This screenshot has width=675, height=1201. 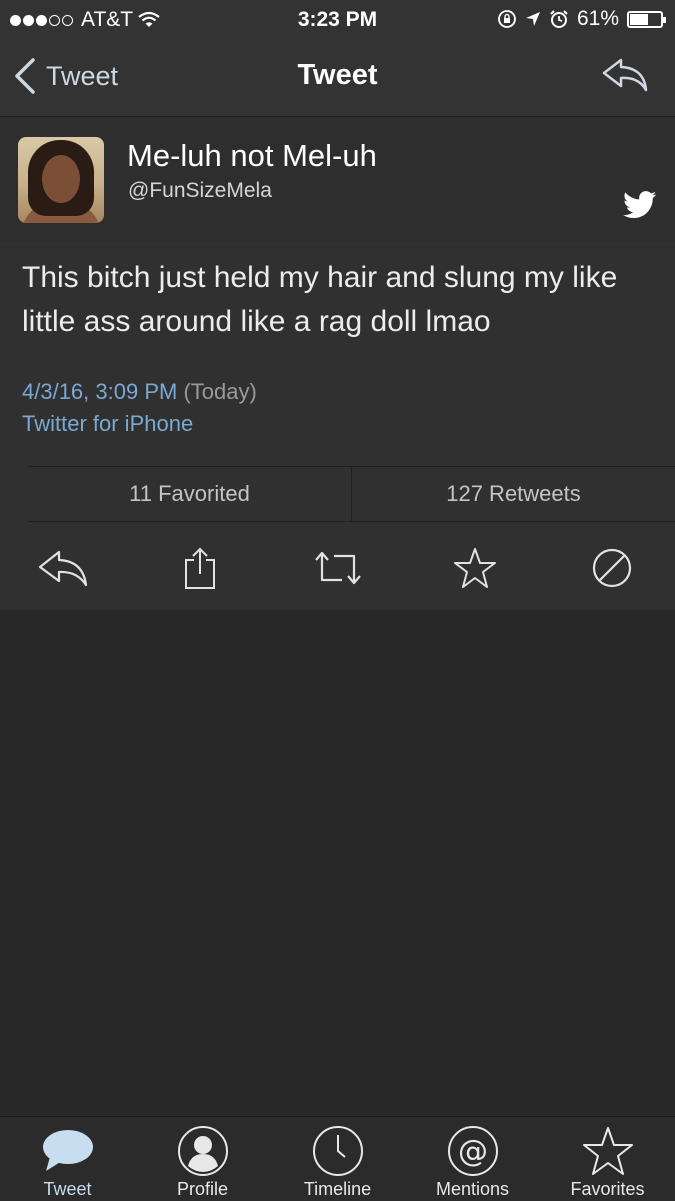 I want to click on block-button, so click(x=612, y=568).